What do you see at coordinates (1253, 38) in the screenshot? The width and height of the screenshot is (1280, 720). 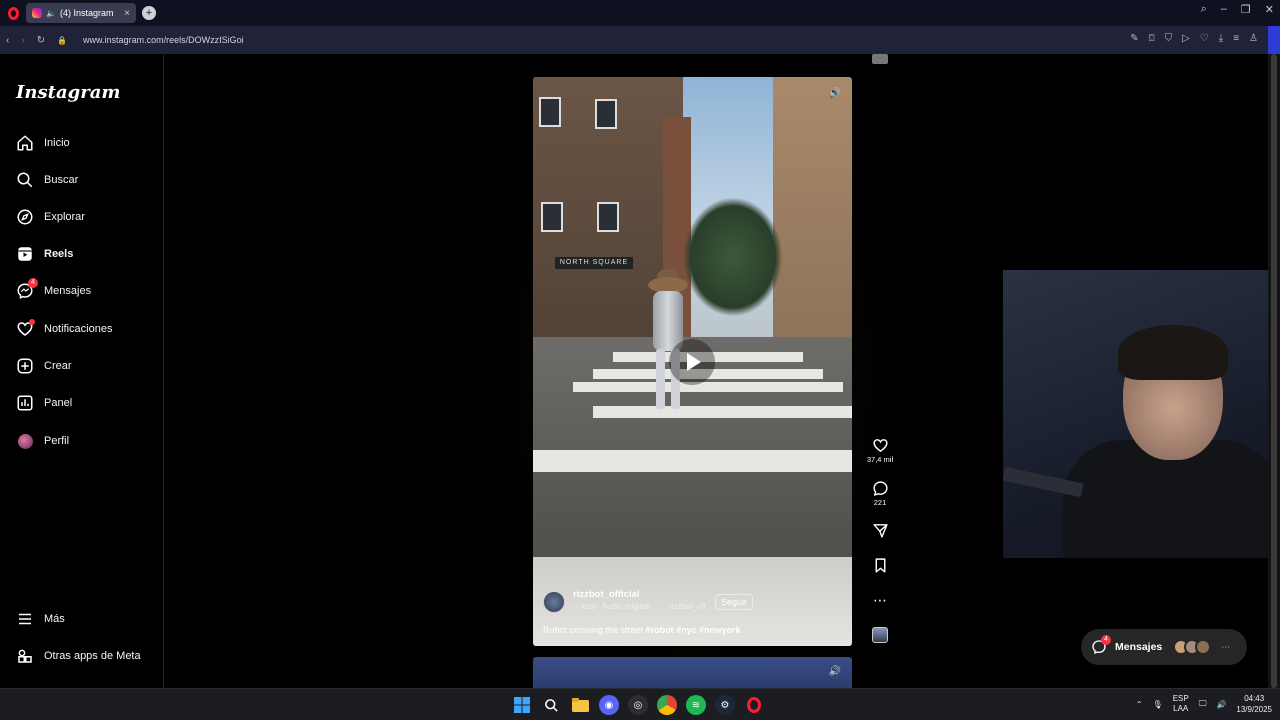 I see `profile-icon: ♙` at bounding box center [1253, 38].